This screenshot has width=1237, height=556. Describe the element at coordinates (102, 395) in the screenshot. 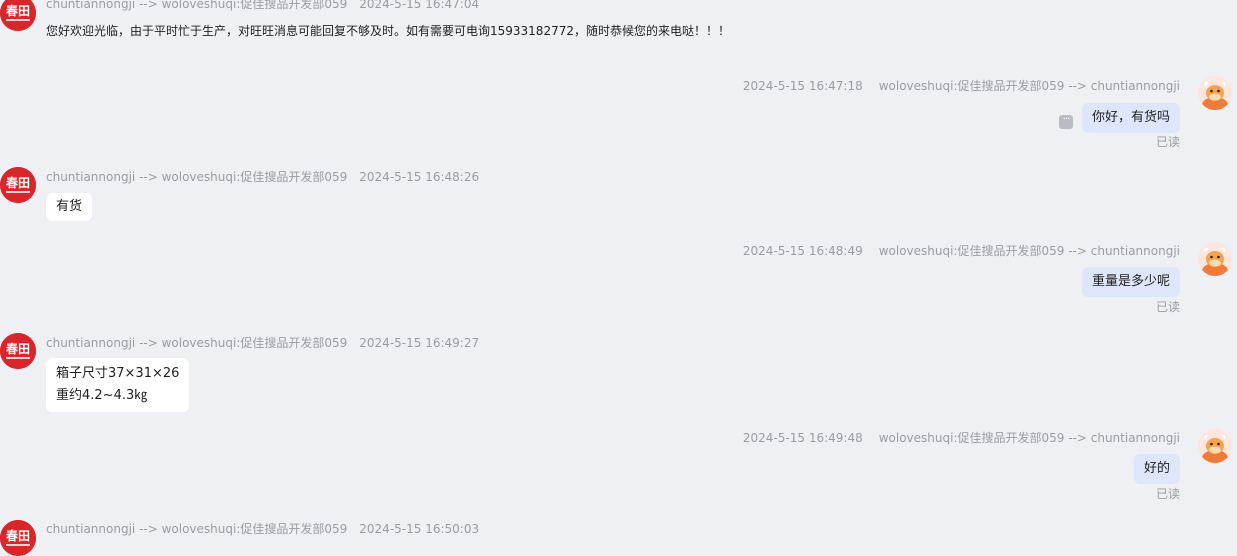

I see `message-text-line: 重约4.2~4.3㎏` at that location.